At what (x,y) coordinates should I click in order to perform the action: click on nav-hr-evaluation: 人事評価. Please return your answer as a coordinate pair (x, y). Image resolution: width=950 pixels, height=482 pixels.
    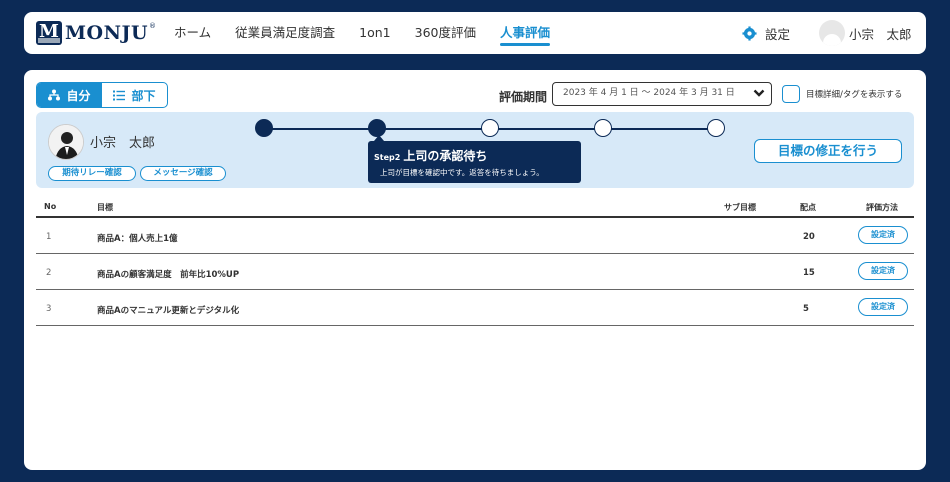
    Looking at the image, I should click on (525, 33).